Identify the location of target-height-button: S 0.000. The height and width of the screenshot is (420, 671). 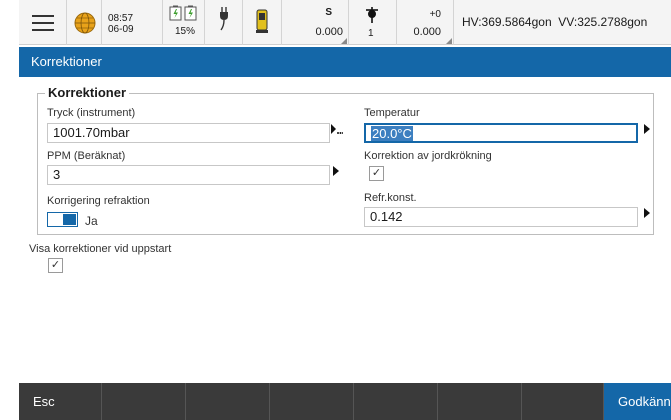
(315, 22).